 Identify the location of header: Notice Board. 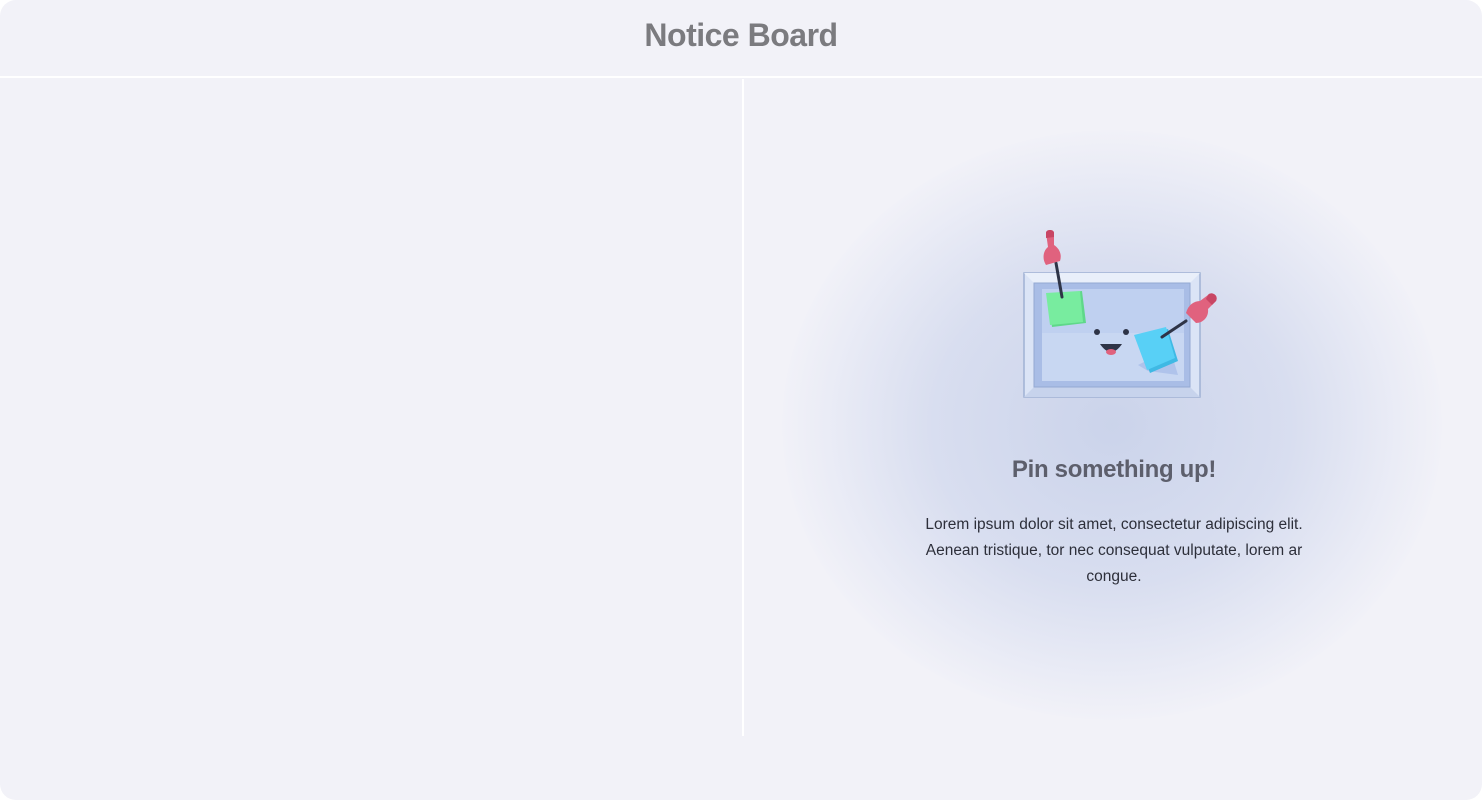
(741, 39).